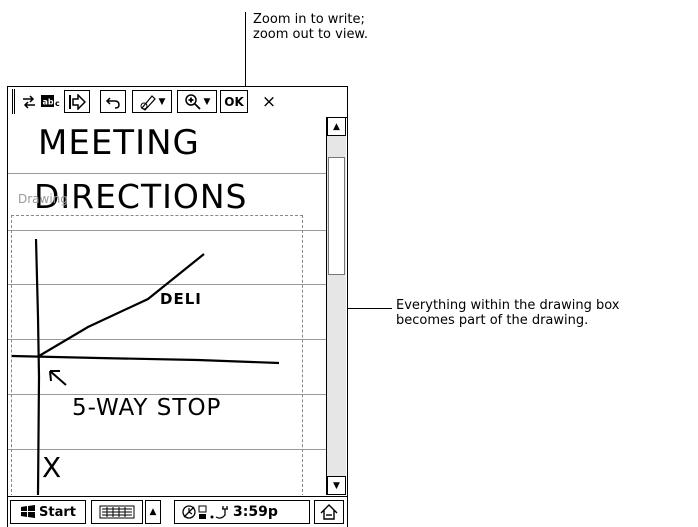 This screenshot has width=698, height=527. I want to click on scroll-down-icon: ▼, so click(336, 485).